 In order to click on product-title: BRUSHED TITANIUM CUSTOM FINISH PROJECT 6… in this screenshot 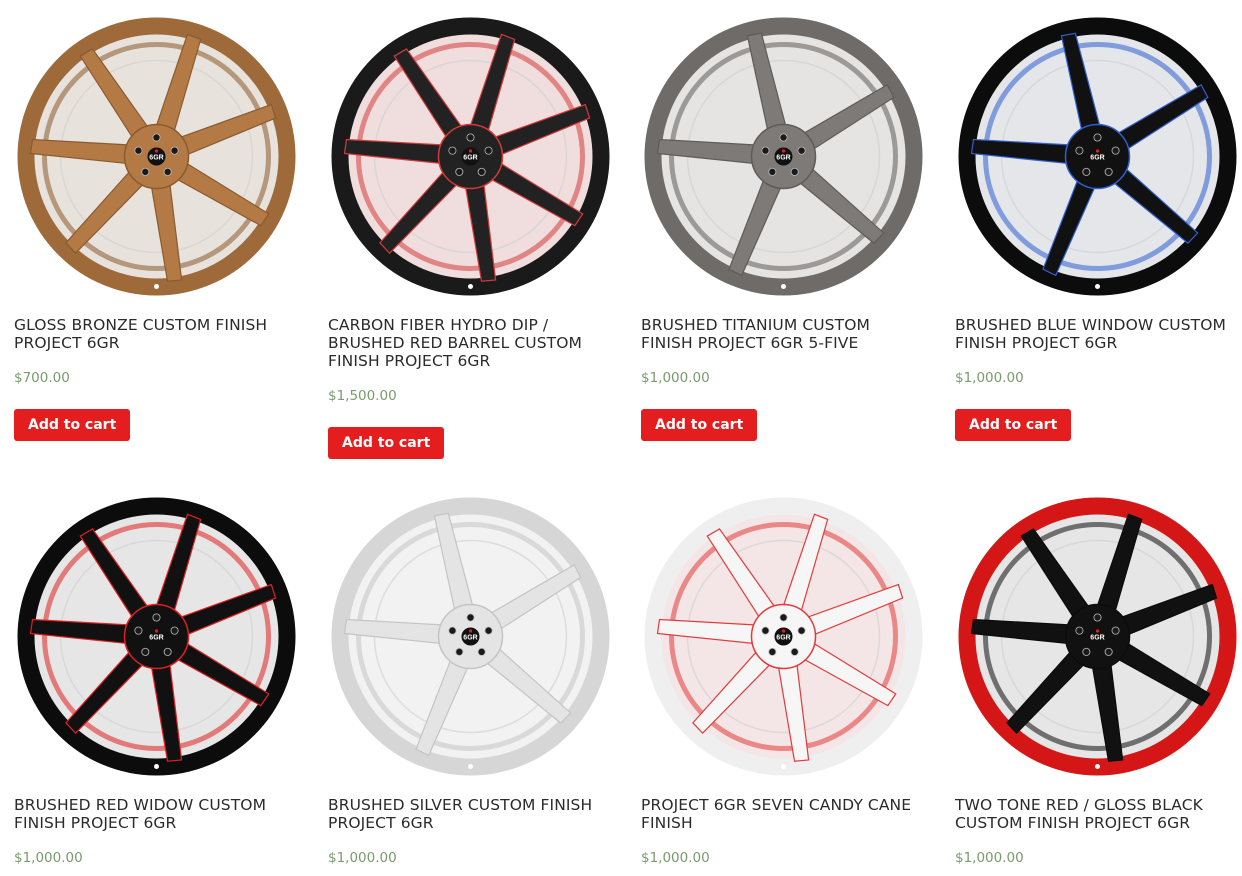, I will do `click(783, 334)`.